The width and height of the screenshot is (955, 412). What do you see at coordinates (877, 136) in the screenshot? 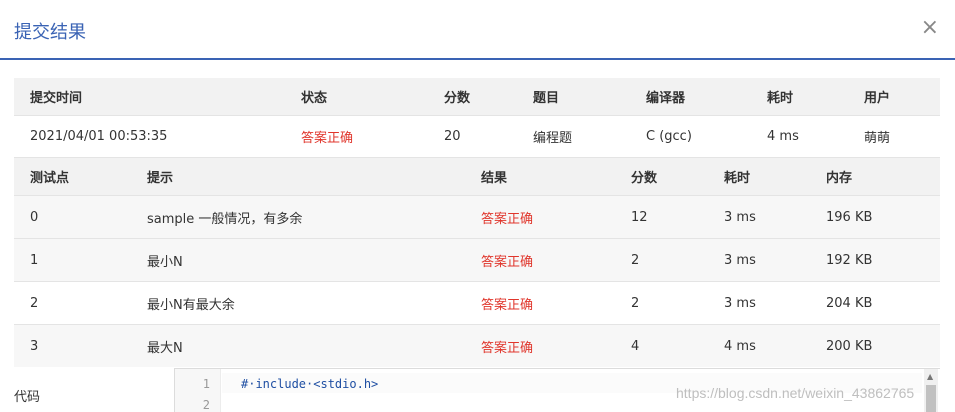
I see `user-name: 萌萌` at bounding box center [877, 136].